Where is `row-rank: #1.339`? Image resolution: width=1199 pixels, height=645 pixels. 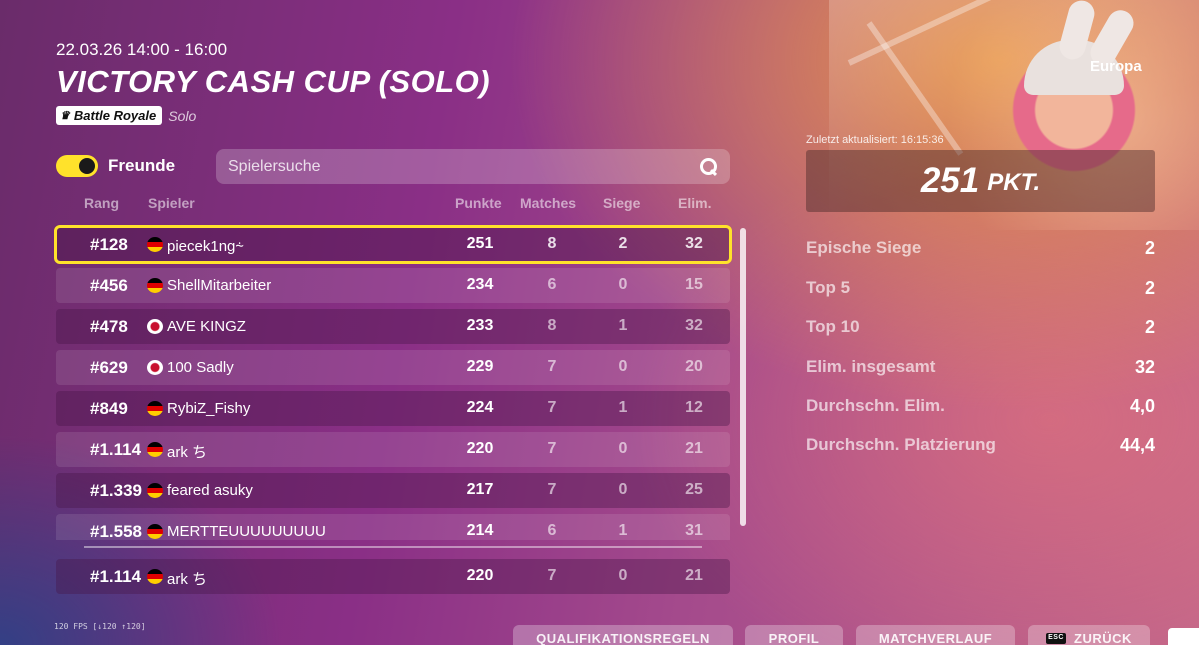 row-rank: #1.339 is located at coordinates (116, 490).